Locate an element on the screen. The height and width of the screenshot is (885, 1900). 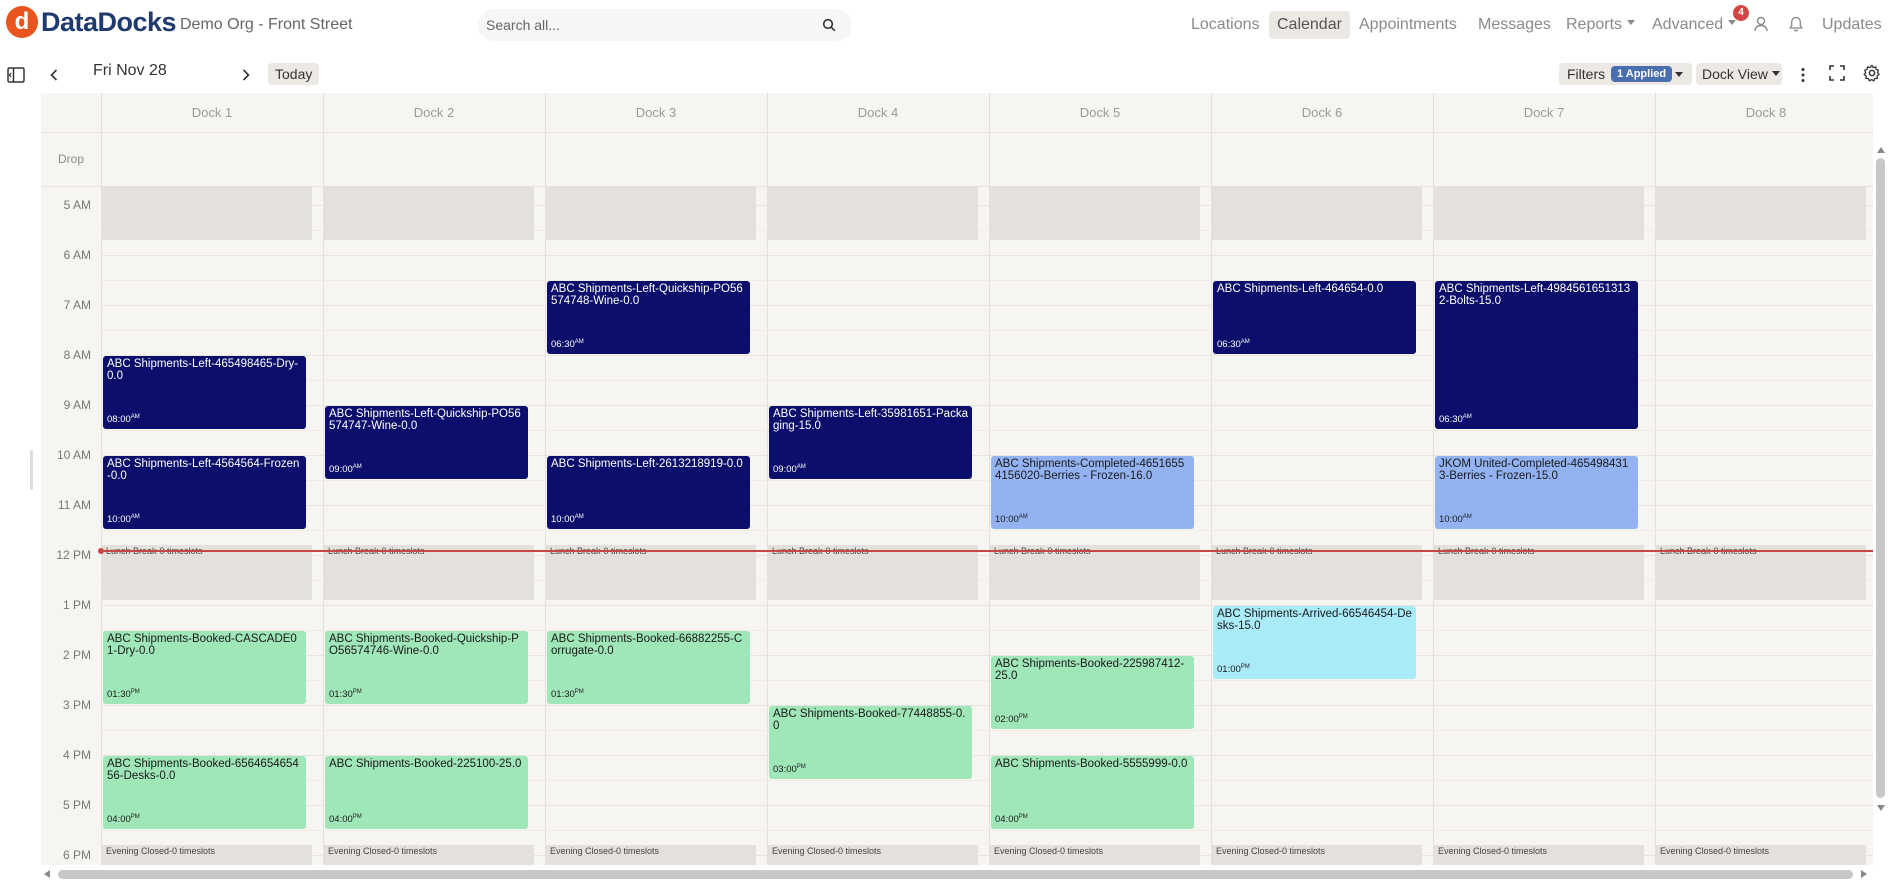
sidebar-toggle-icon is located at coordinates (16, 75).